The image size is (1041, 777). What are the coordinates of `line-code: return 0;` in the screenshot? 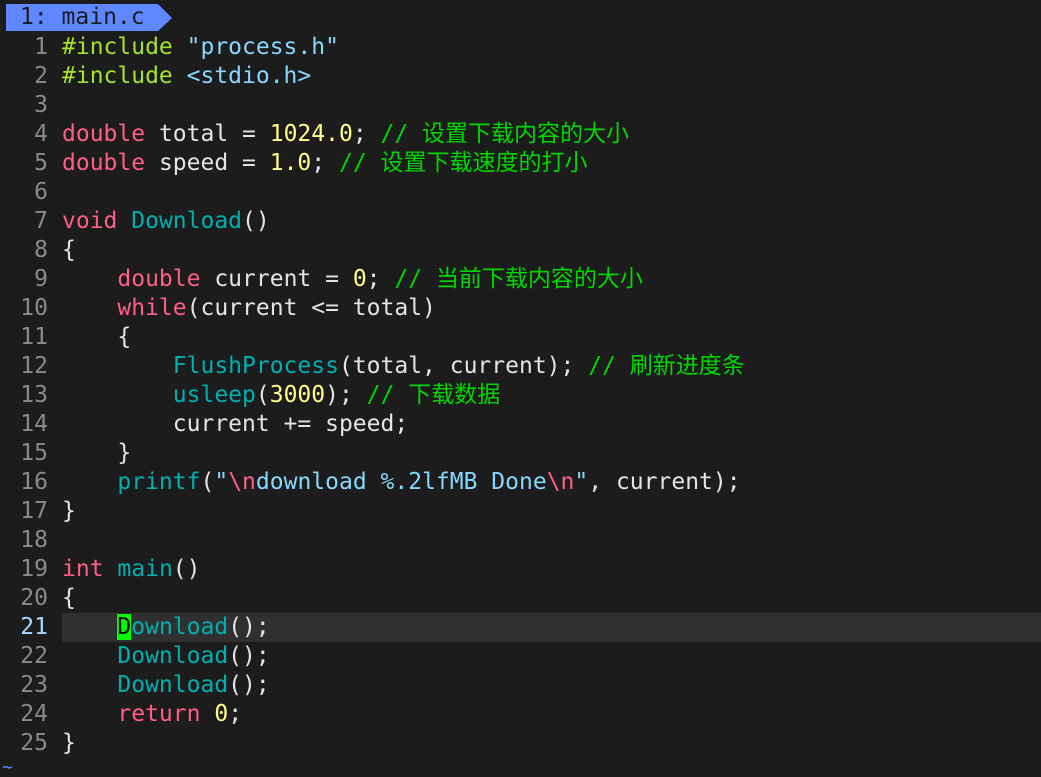 It's located at (551, 714).